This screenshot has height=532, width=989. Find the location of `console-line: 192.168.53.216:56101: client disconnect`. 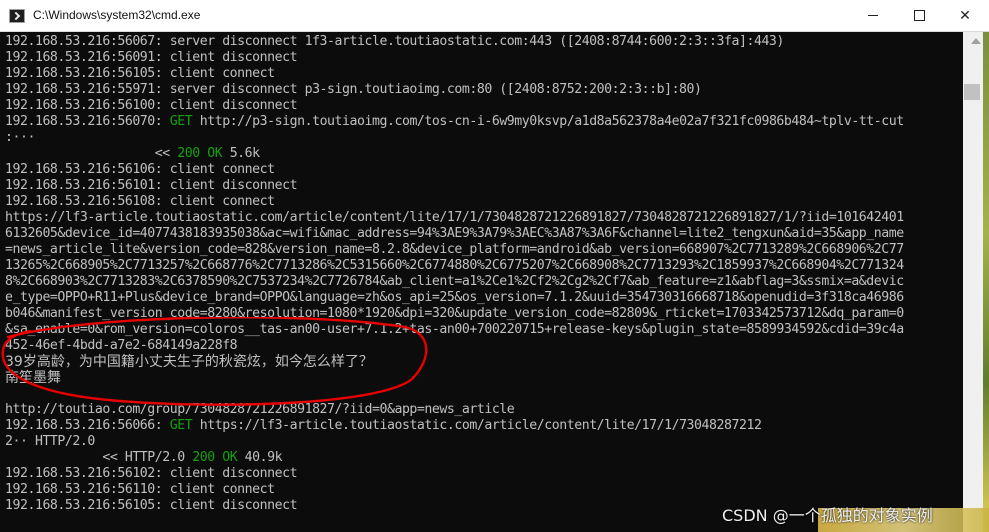

console-line: 192.168.53.216:56101: client disconnect is located at coordinates (454, 186).